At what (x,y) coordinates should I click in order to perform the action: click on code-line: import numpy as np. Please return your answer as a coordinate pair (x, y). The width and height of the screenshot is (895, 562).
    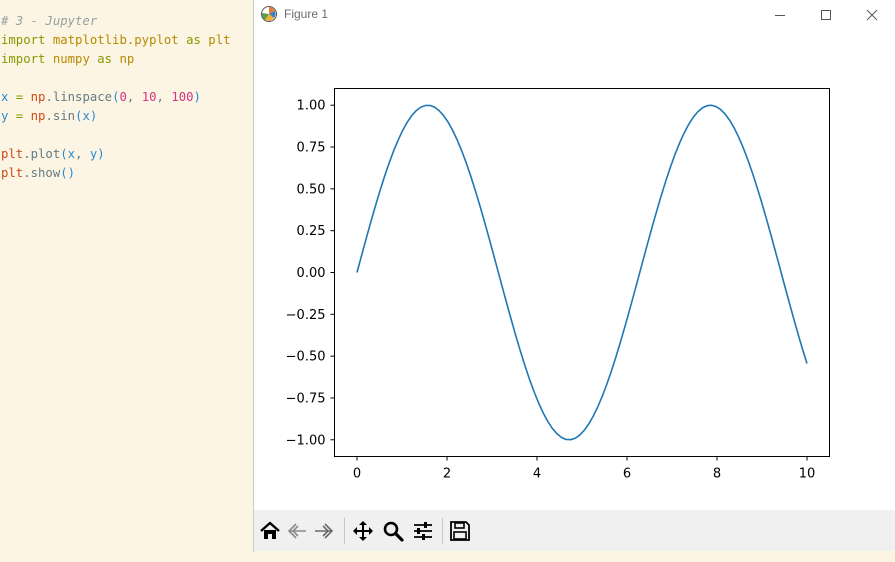
    Looking at the image, I should click on (67, 59).